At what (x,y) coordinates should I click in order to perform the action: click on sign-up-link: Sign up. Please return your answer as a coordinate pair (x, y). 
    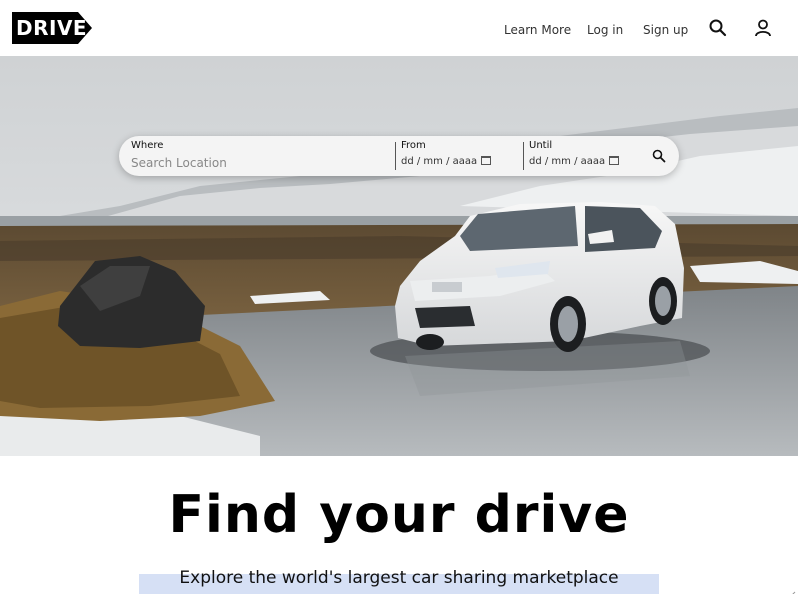
    Looking at the image, I should click on (665, 30).